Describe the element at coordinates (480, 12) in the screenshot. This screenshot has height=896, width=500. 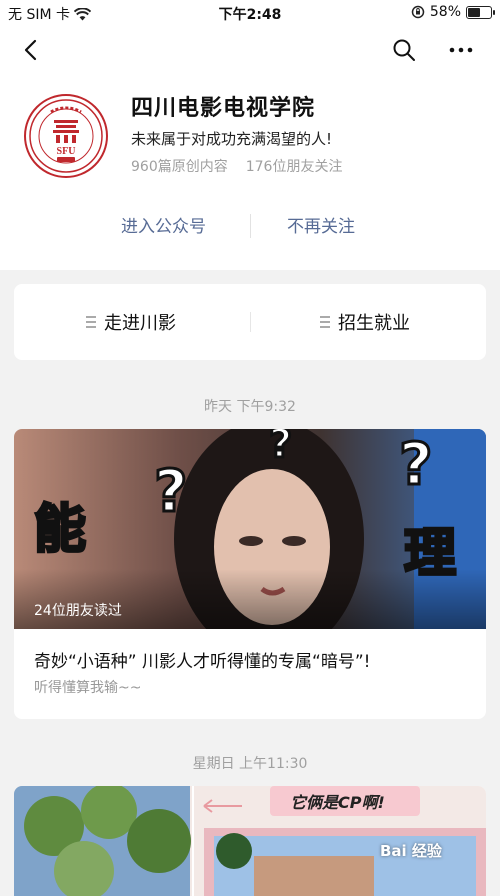
I see `battery-icon` at that location.